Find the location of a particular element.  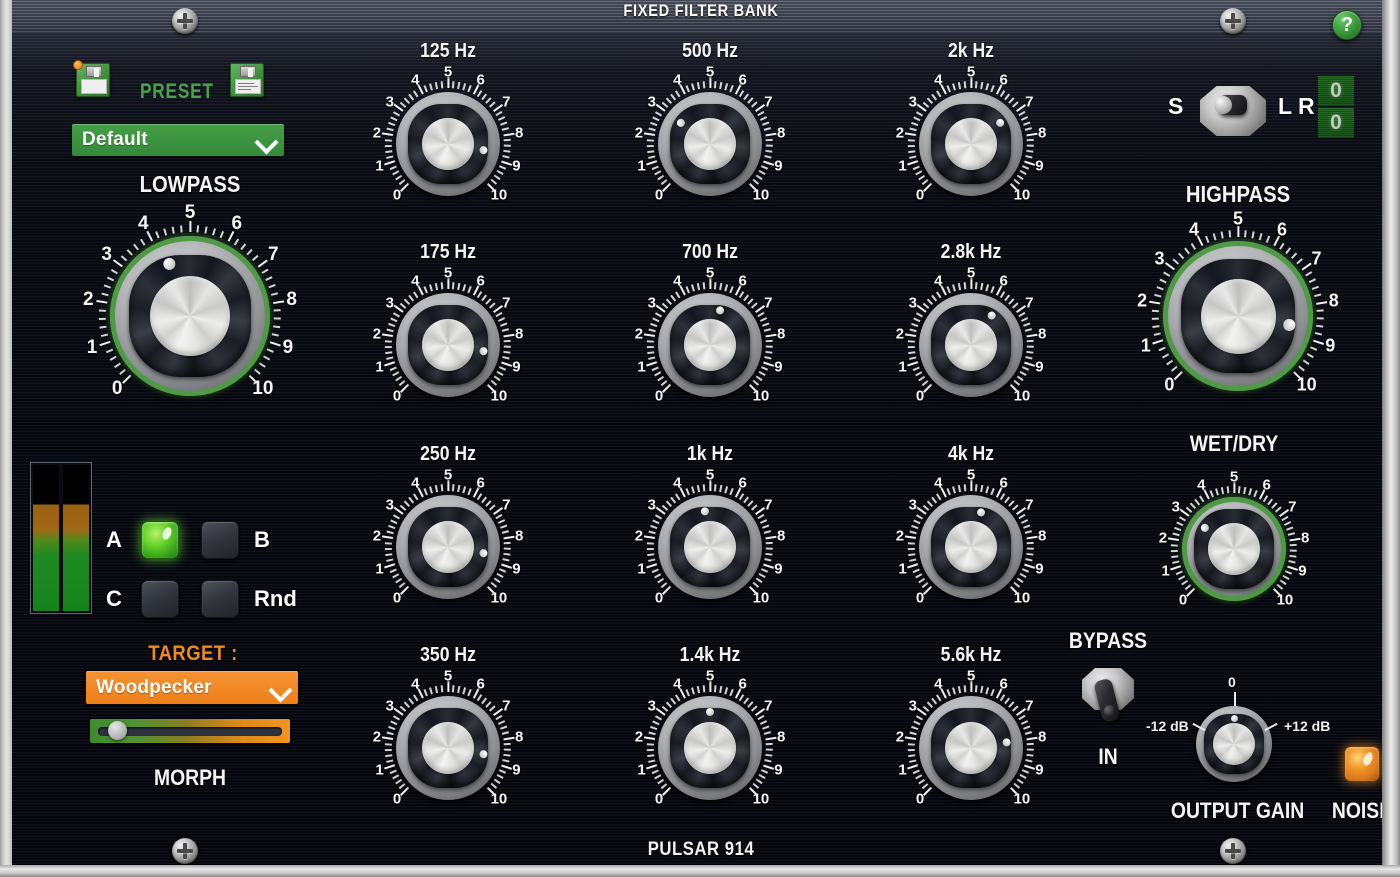

filter-4khz-knob is located at coordinates (971, 547).